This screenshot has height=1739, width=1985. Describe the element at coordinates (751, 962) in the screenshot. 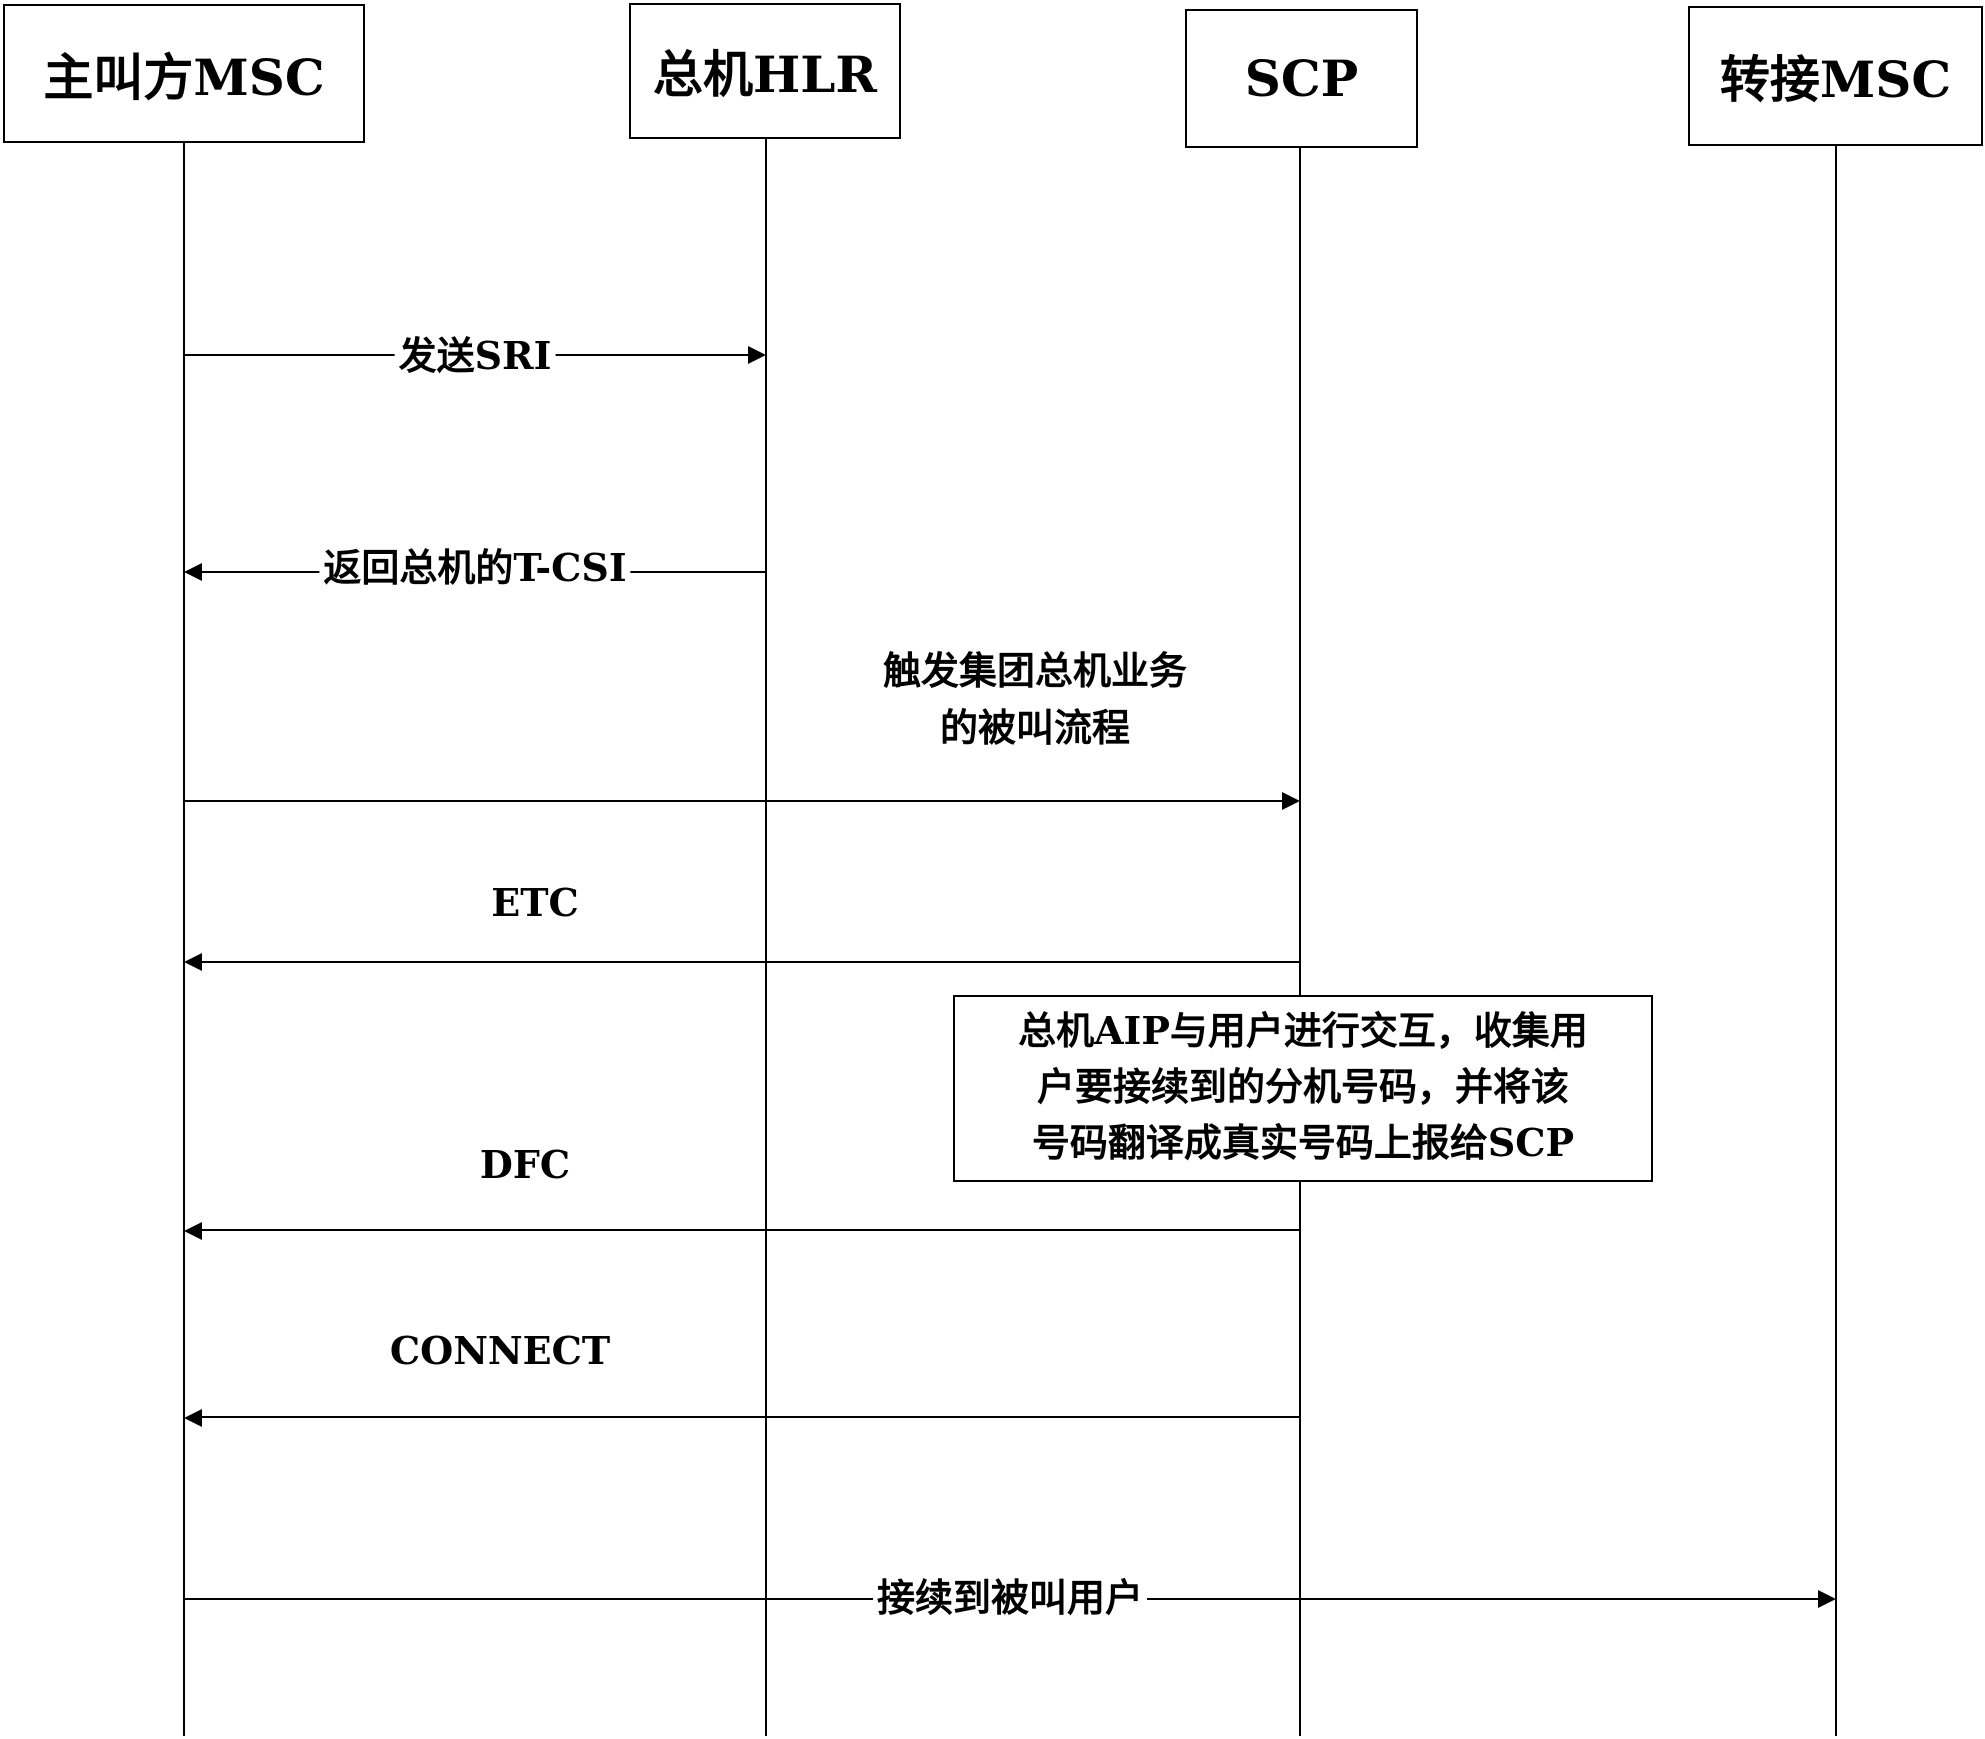

I see `message-etc-line` at that location.